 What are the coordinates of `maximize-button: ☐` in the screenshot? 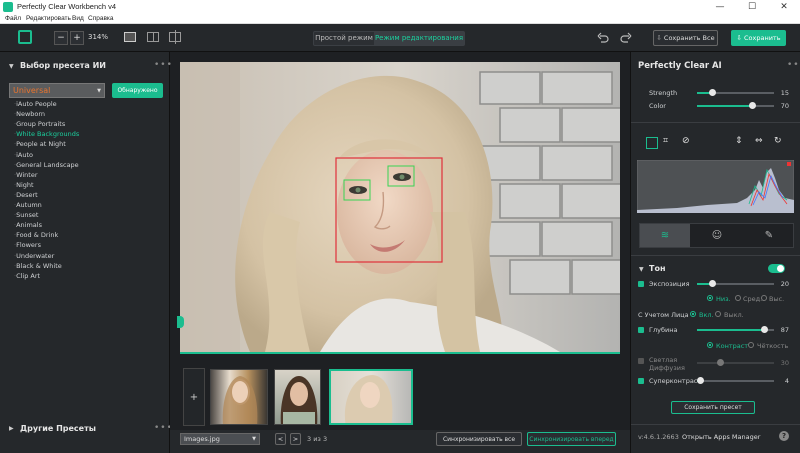 It's located at (752, 7).